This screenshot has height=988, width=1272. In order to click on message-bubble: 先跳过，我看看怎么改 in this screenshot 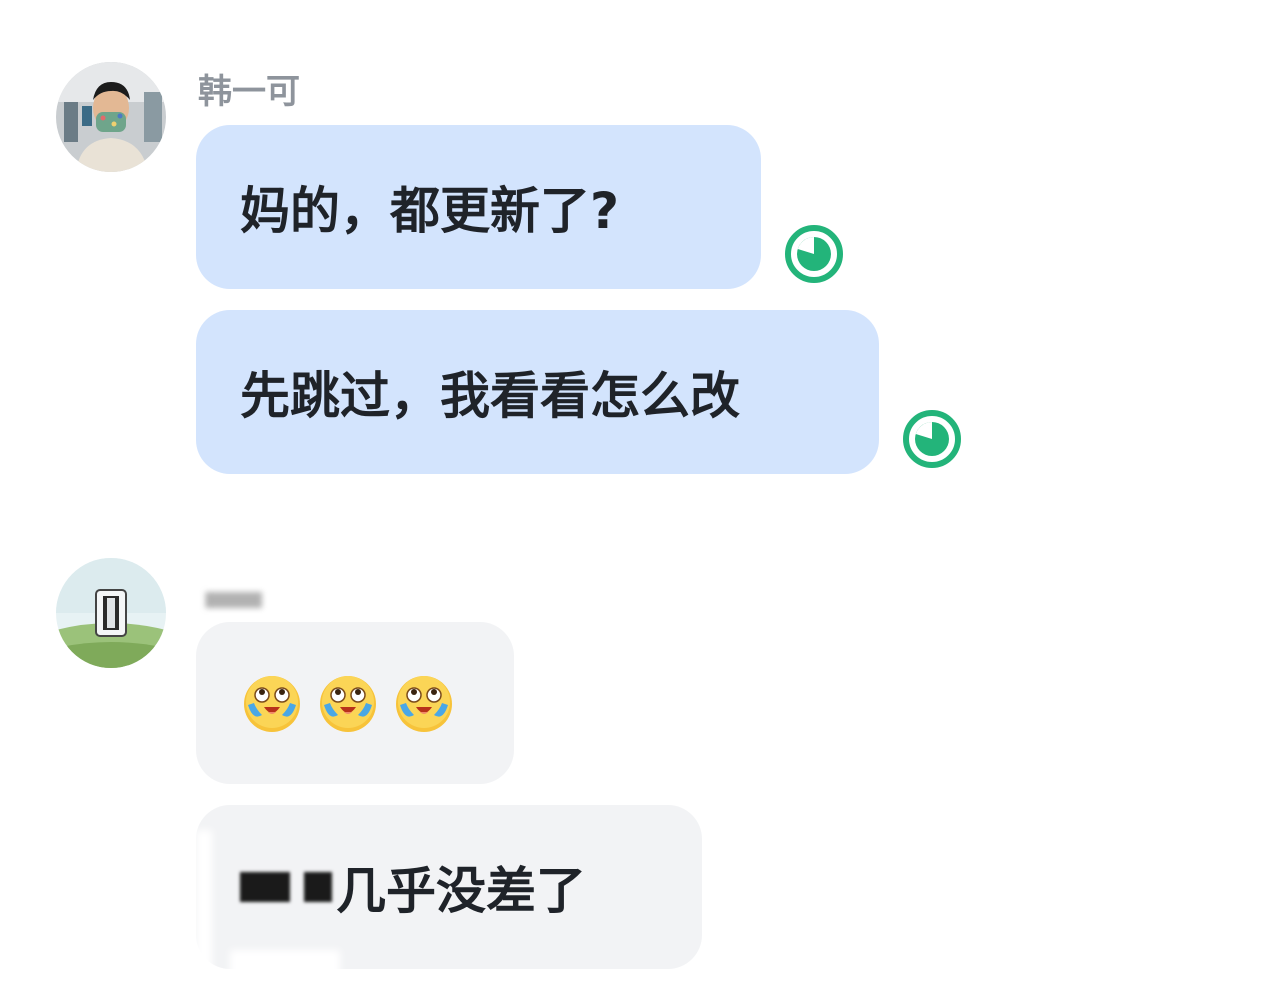, I will do `click(537, 392)`.